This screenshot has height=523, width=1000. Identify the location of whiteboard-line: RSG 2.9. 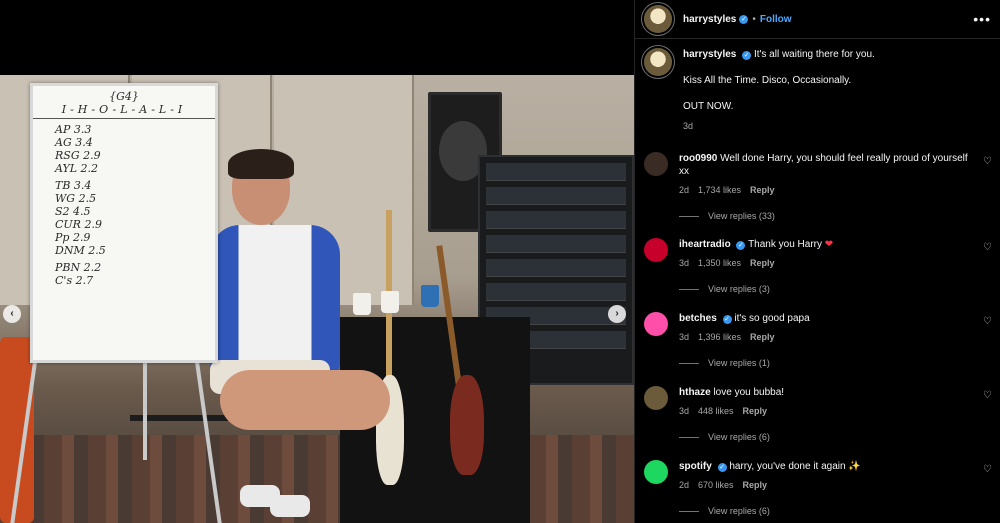
(78, 155).